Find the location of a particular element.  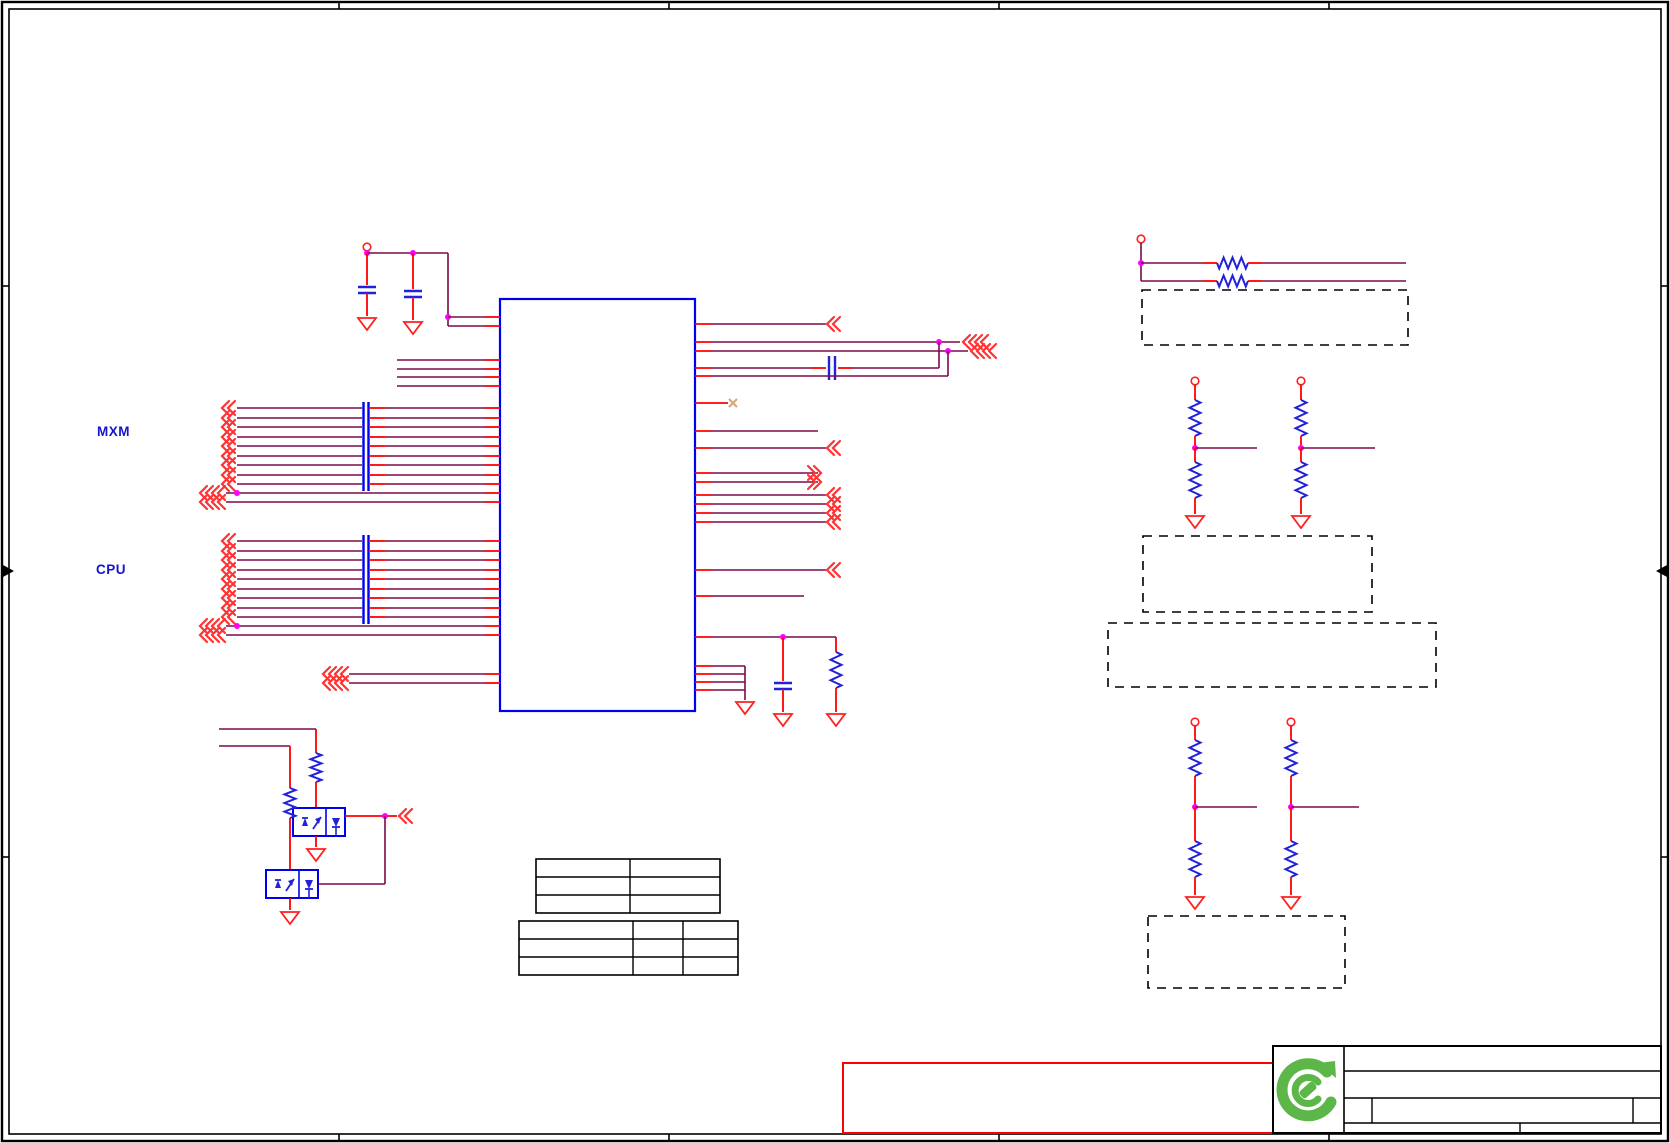

eco-note-box is located at coordinates (1058, 1098).